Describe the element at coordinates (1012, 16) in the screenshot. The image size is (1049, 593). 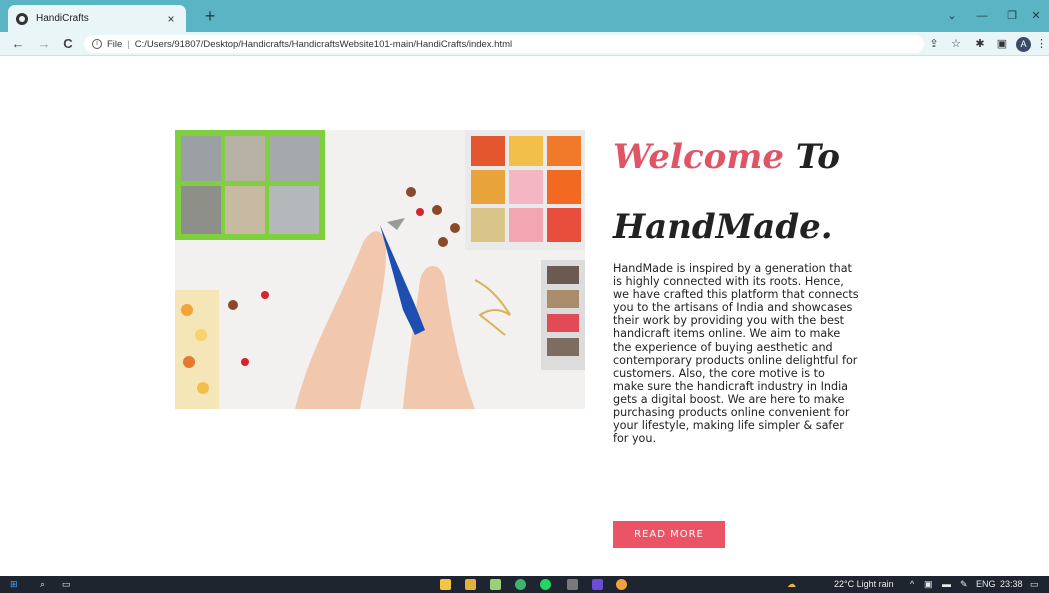
I see `maximize-button: ❐` at that location.